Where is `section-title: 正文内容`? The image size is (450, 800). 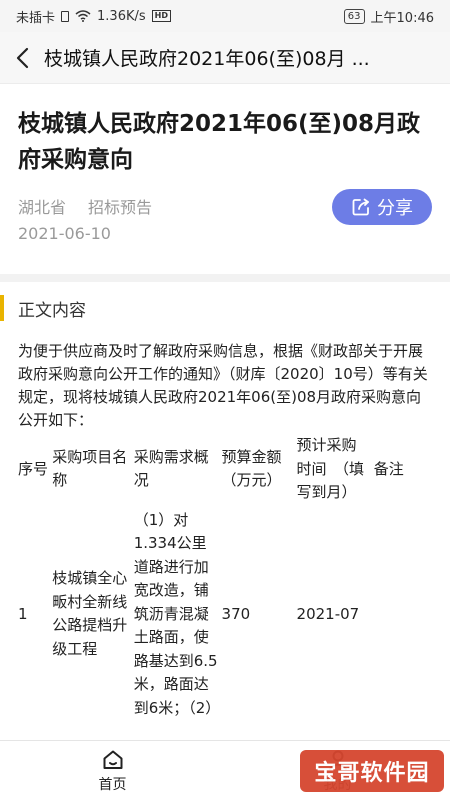
section-title: 正文内容 is located at coordinates (52, 310).